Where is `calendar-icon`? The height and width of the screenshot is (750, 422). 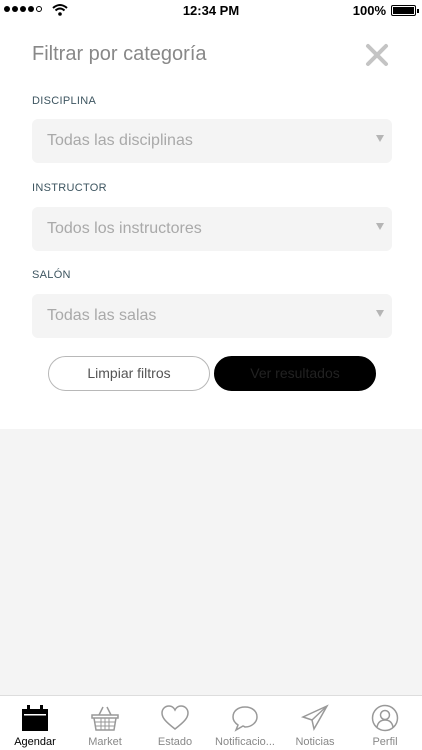
calendar-icon is located at coordinates (35, 718).